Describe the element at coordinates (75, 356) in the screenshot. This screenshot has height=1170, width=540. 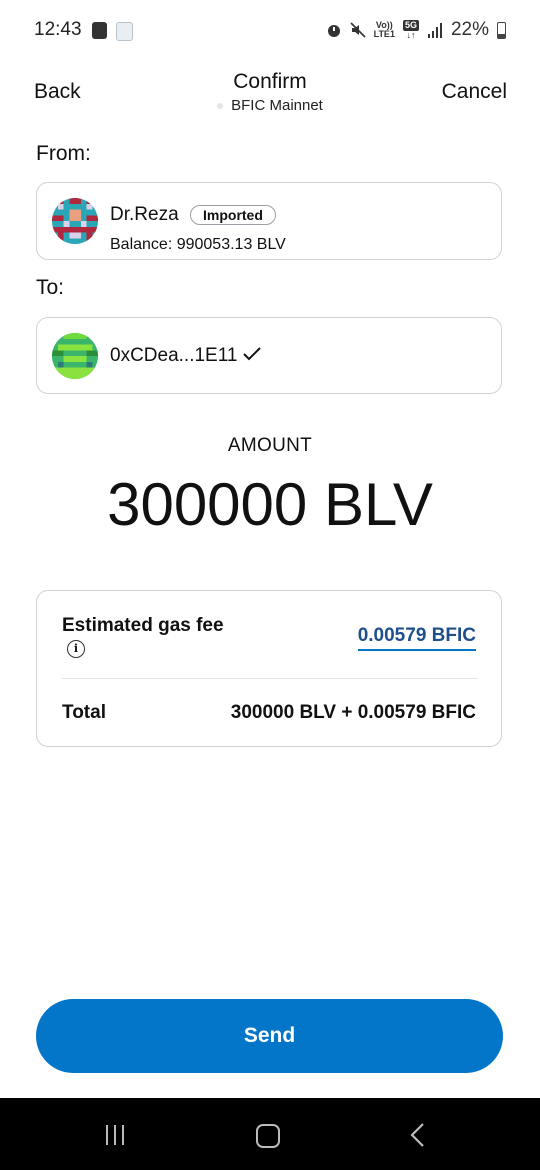
I see `to-account-avatar` at that location.